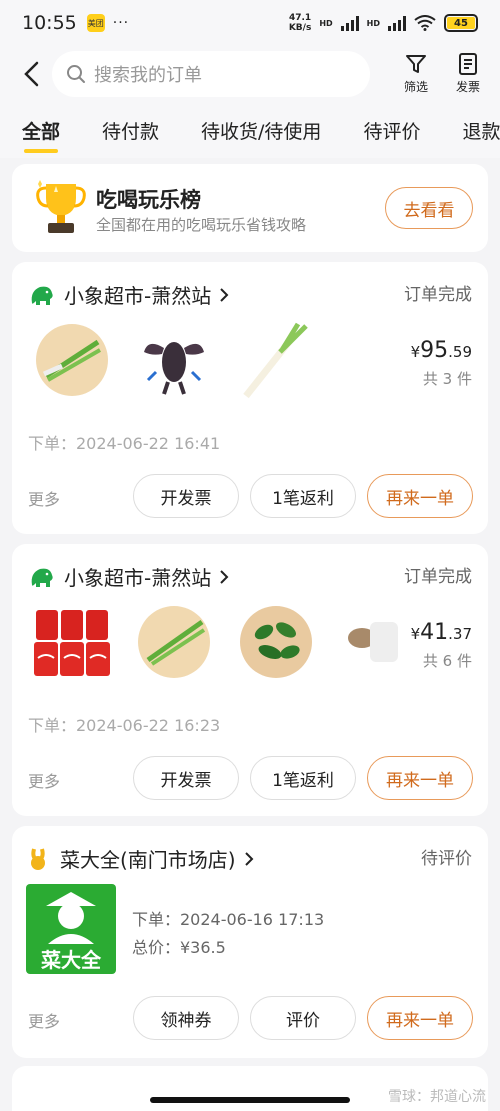 This screenshot has width=500, height=1111. Describe the element at coordinates (303, 1018) in the screenshot. I see `review-button: 评价` at that location.